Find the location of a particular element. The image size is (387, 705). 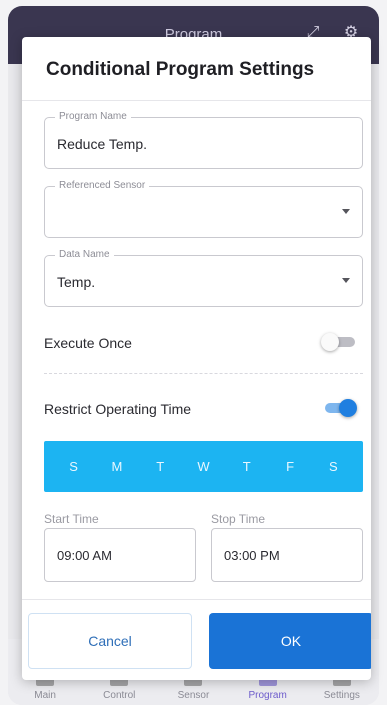

ok-button: OK is located at coordinates (290, 641).